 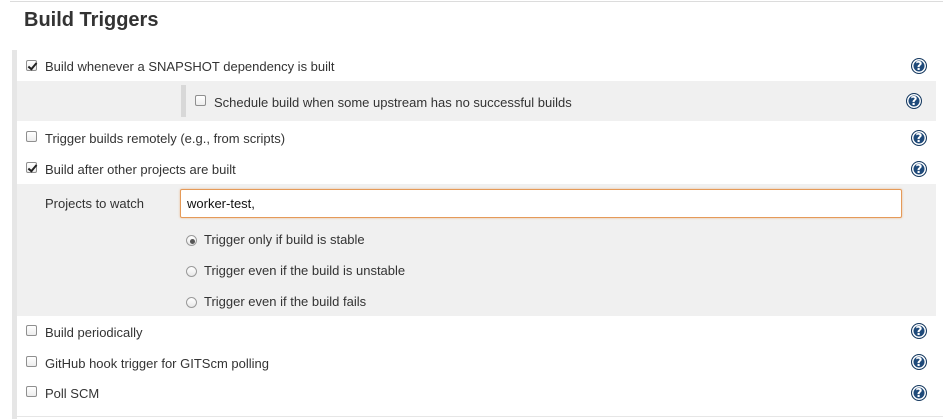 What do you see at coordinates (31, 167) in the screenshot?
I see `build-after-other-checkbox` at bounding box center [31, 167].